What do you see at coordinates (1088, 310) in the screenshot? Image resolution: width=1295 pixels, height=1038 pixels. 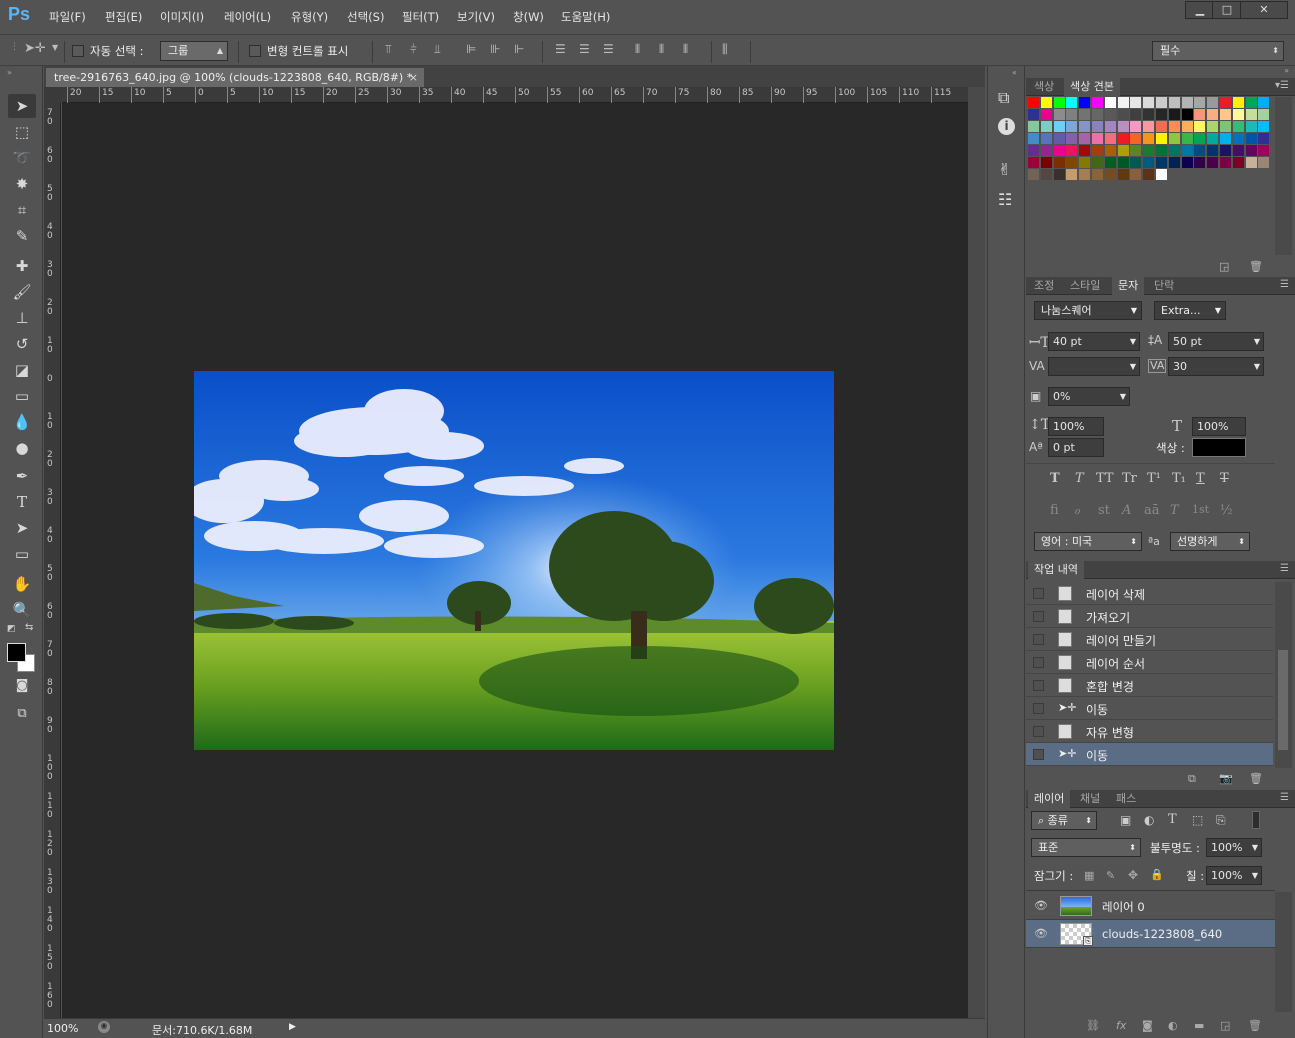 I see `font-family-dropdown: 나눔스퀘어 ▼` at bounding box center [1088, 310].